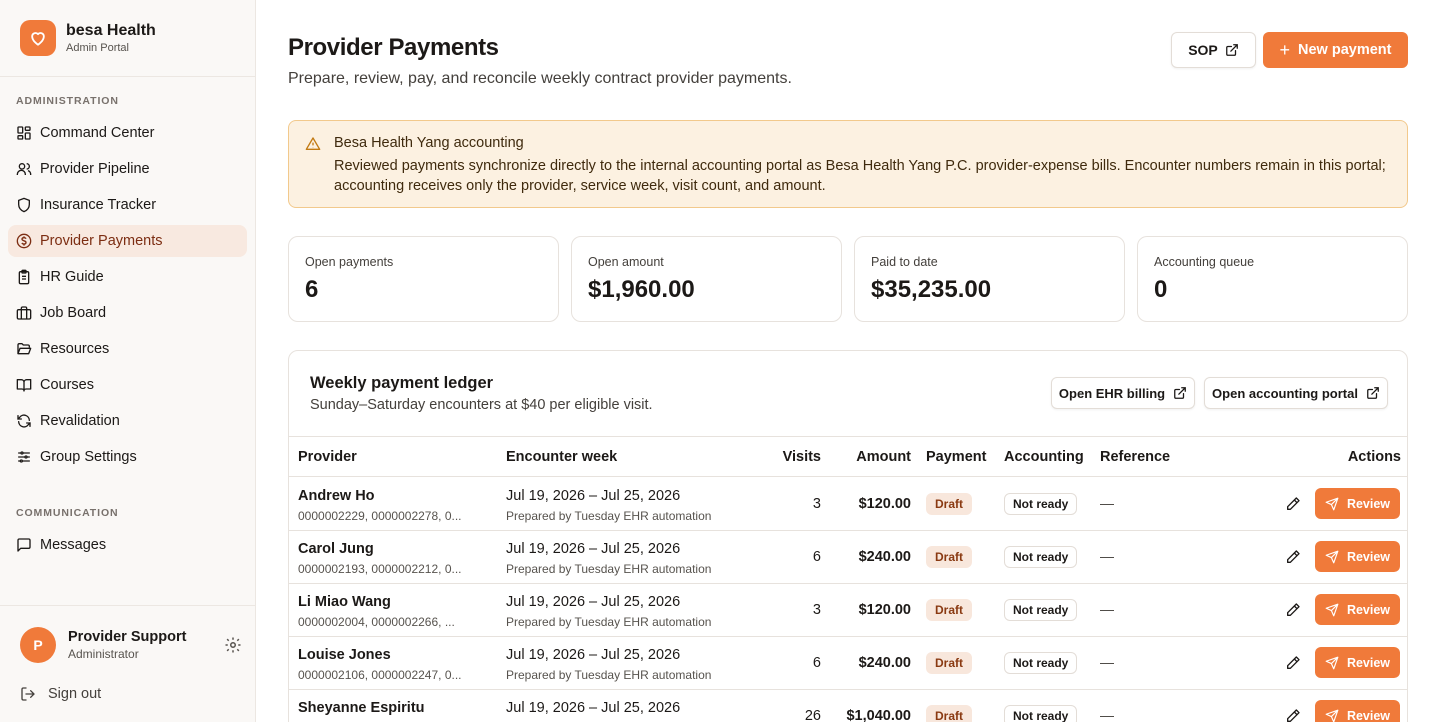 The width and height of the screenshot is (1440, 722). I want to click on log-out-icon, so click(28, 694).